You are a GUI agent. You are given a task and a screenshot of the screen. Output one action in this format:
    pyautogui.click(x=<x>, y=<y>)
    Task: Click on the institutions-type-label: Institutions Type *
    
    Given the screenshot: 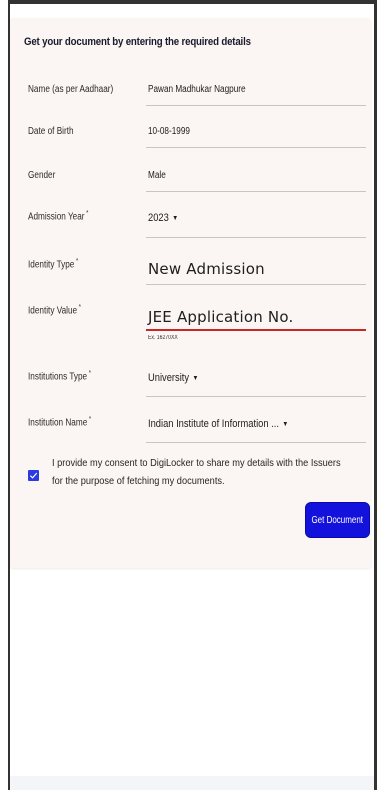 What is the action you would take?
    pyautogui.click(x=59, y=376)
    